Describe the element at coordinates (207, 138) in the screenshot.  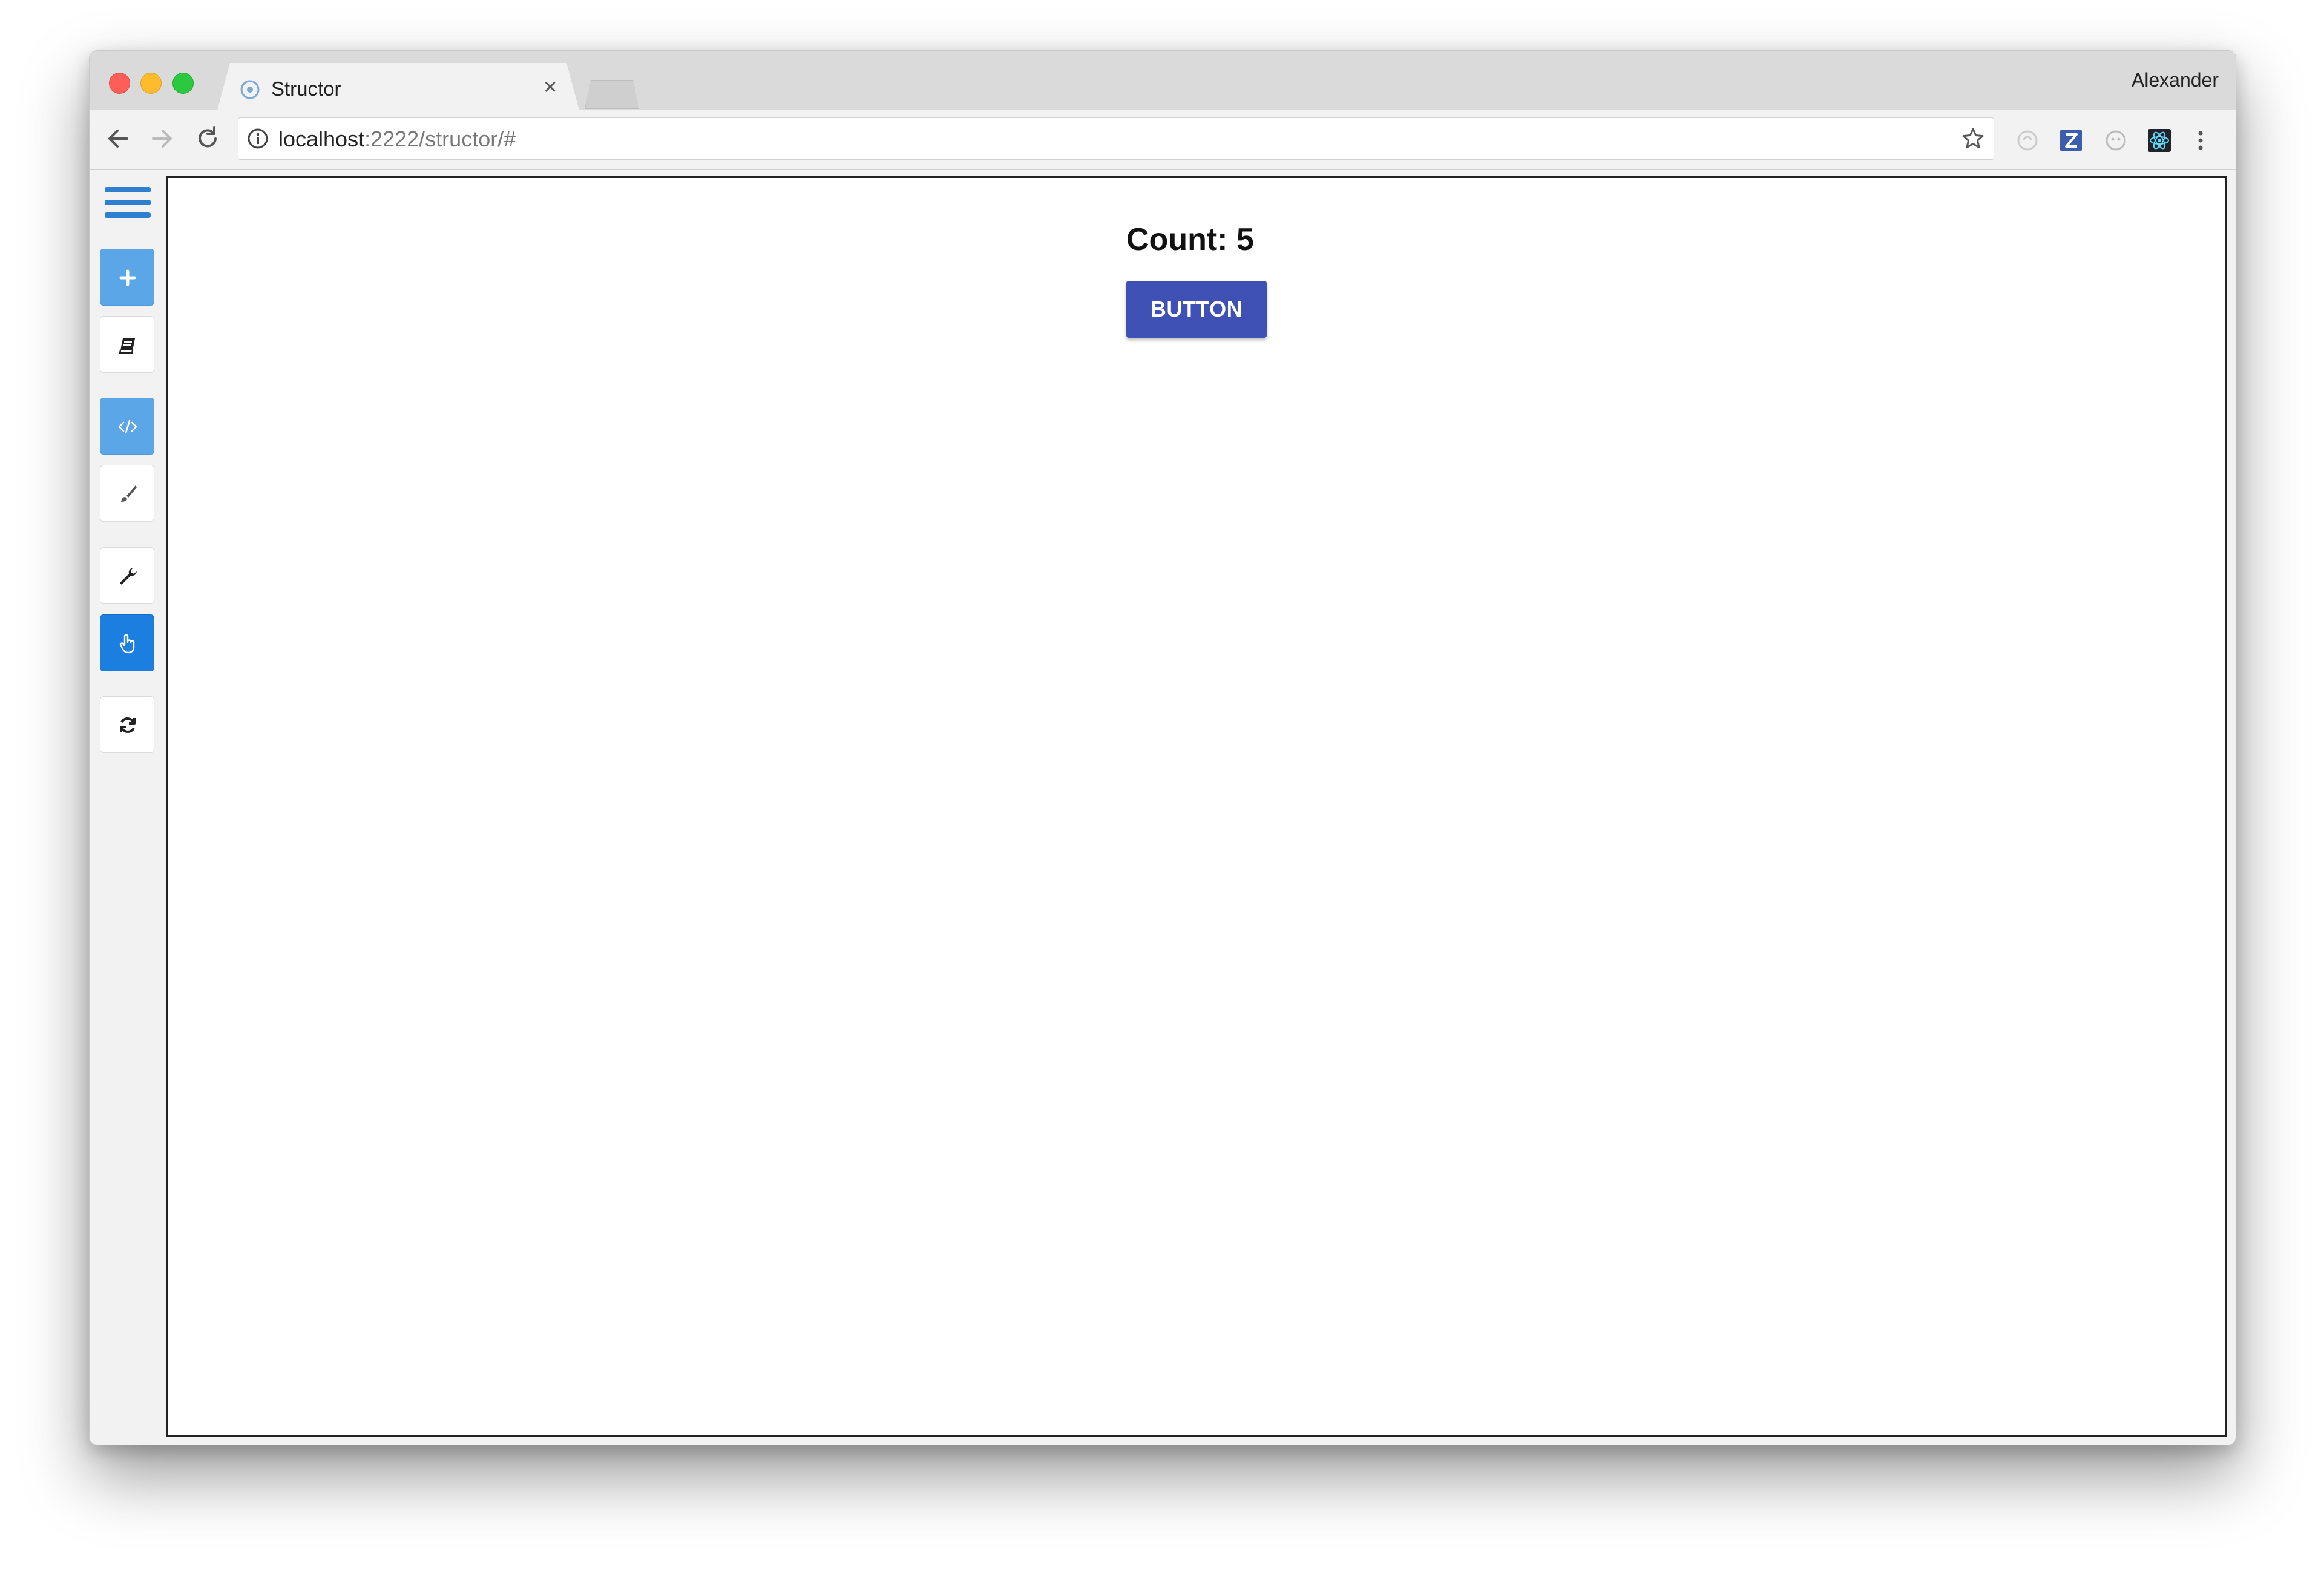
I see `reload-icon` at that location.